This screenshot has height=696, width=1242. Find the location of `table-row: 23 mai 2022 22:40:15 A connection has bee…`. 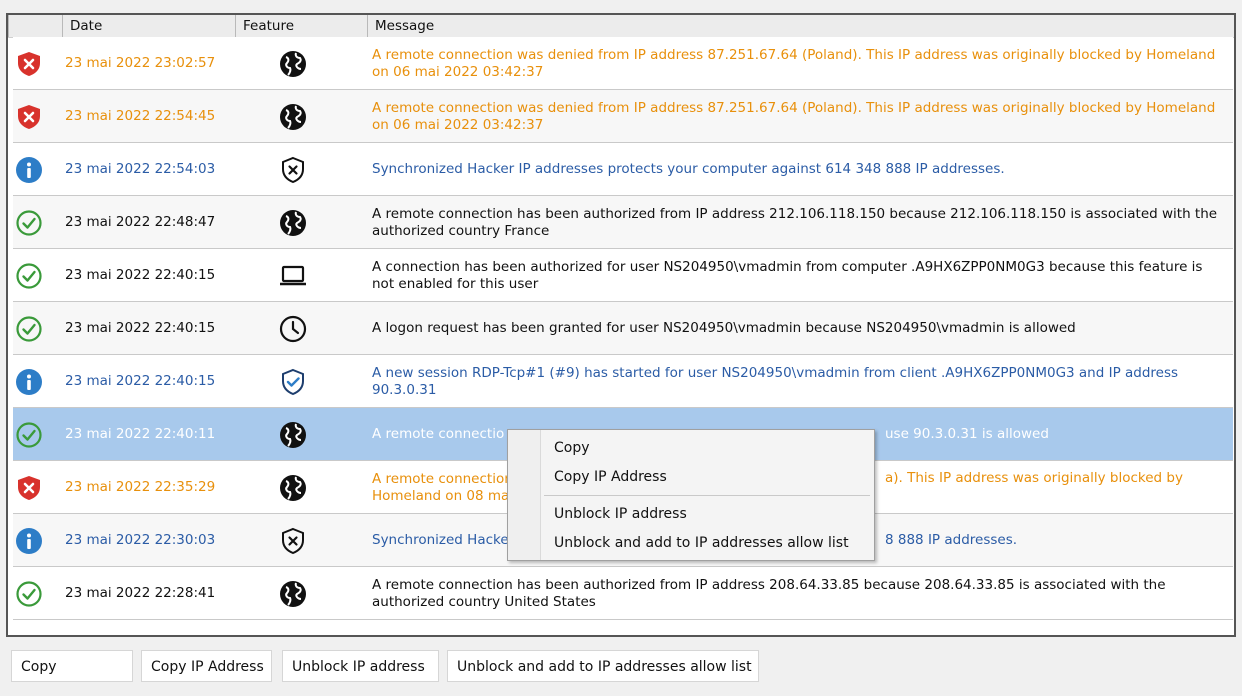

table-row: 23 mai 2022 22:40:15 A connection has bee… is located at coordinates (623, 275).